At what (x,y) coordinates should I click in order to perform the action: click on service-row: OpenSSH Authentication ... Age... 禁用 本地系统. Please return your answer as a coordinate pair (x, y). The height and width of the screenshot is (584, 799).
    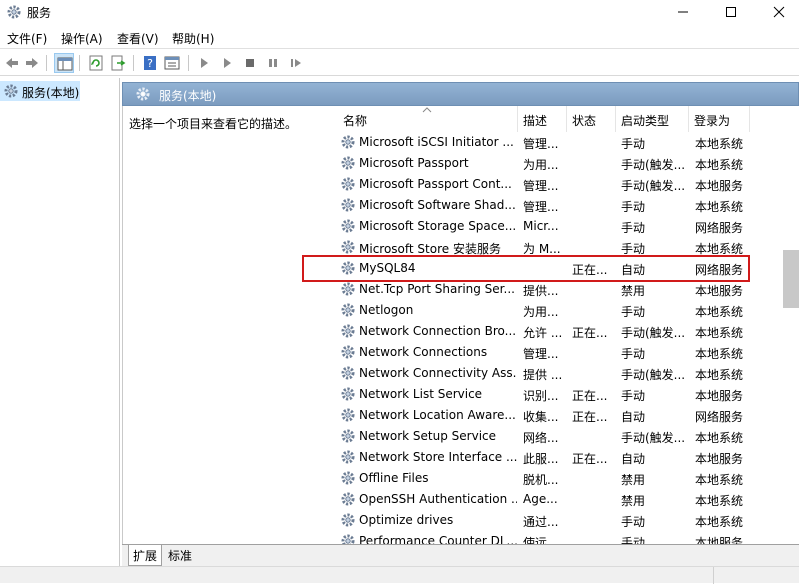
    Looking at the image, I should click on (553, 499).